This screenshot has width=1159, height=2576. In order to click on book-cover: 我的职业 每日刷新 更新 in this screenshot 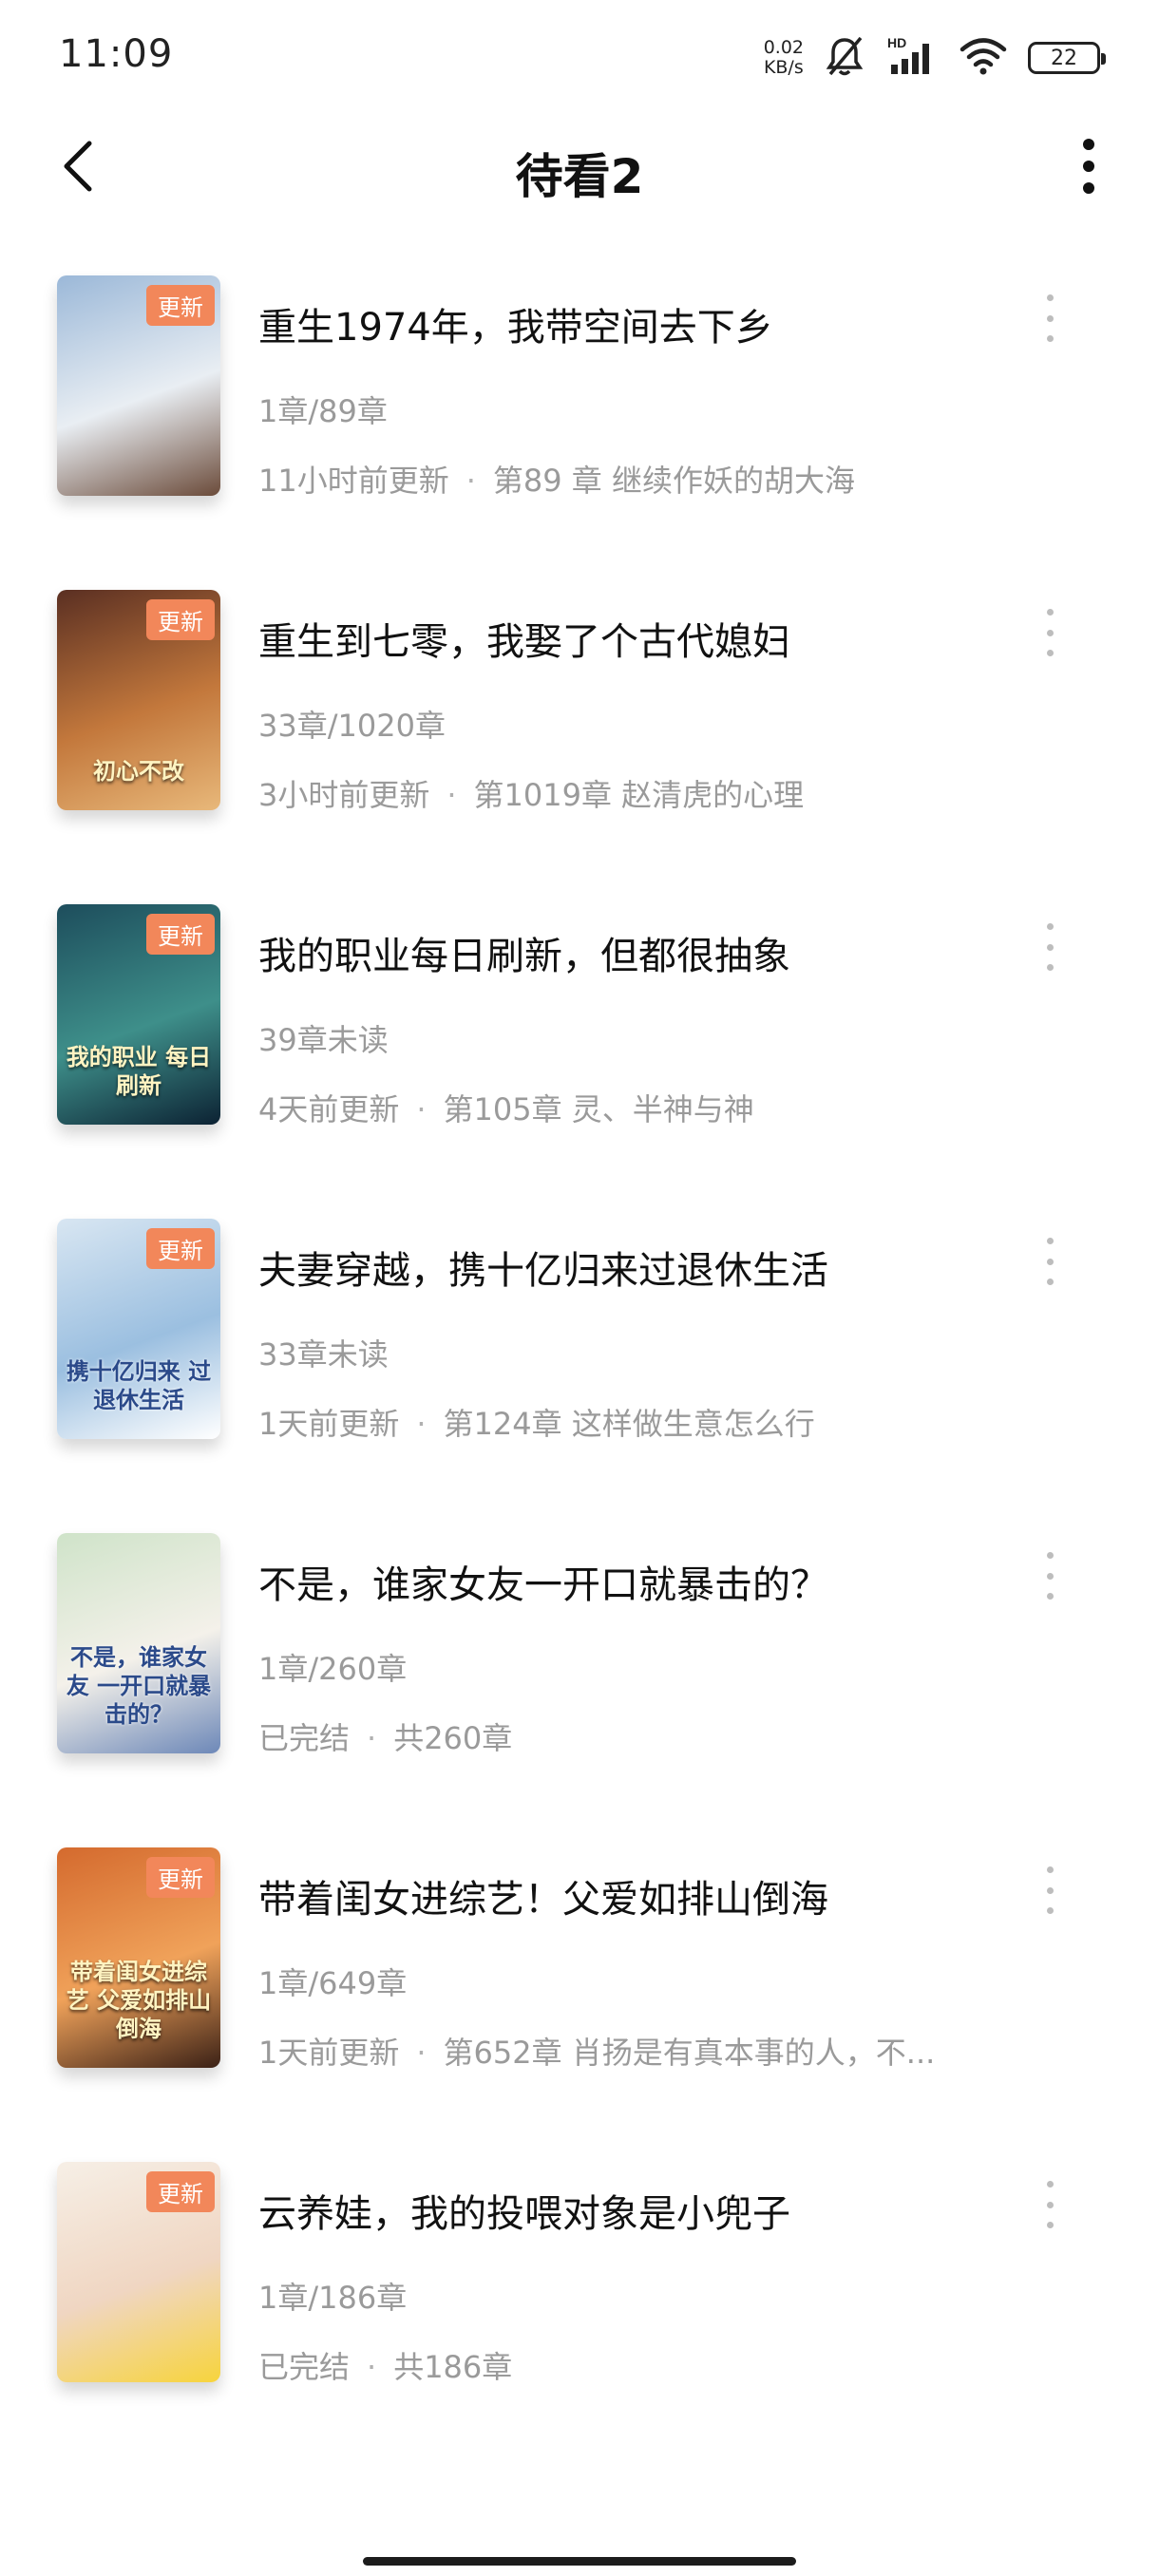, I will do `click(138, 1014)`.